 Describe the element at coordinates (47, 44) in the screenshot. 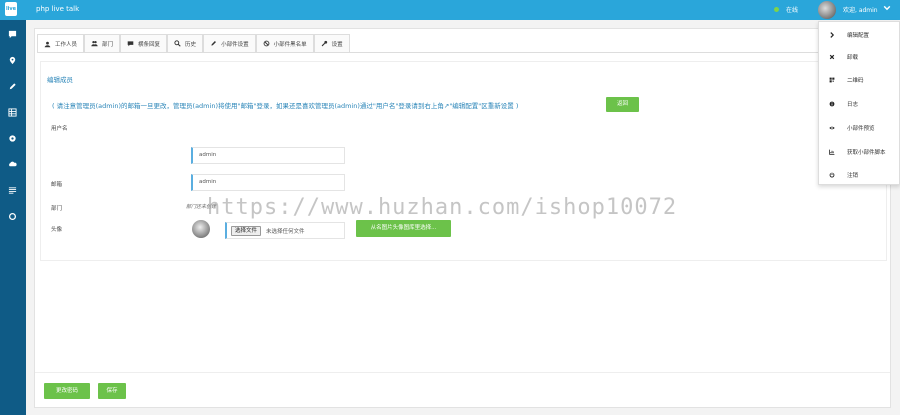

I see `user-icon` at that location.